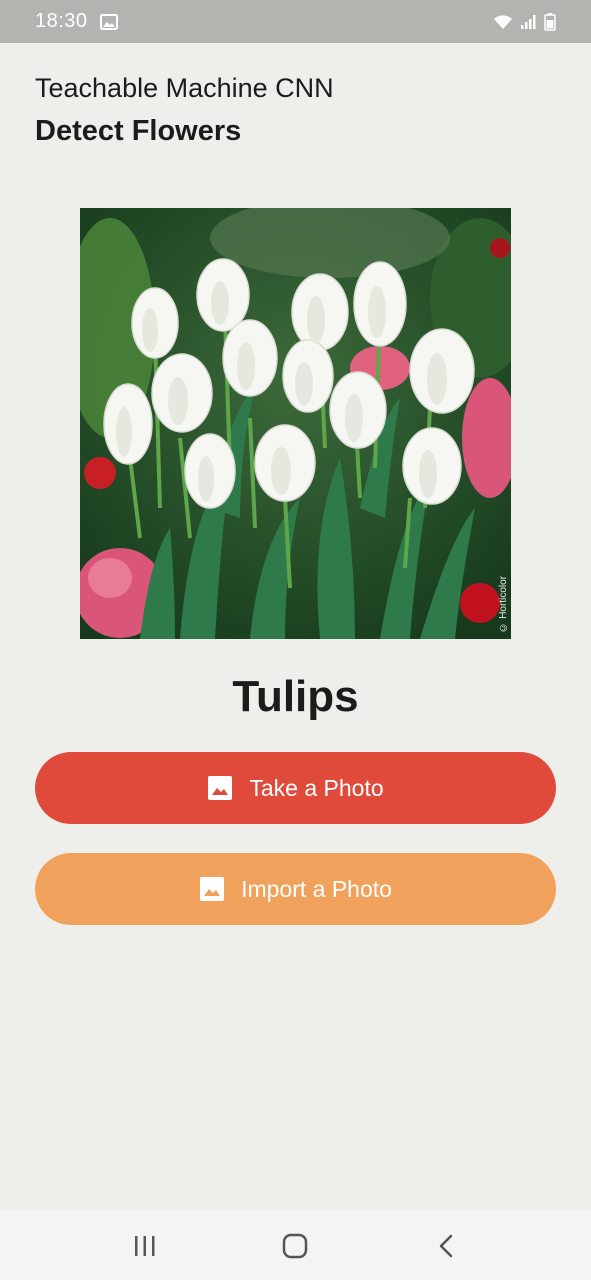  I want to click on take-photo-button: Take a Photo, so click(295, 788).